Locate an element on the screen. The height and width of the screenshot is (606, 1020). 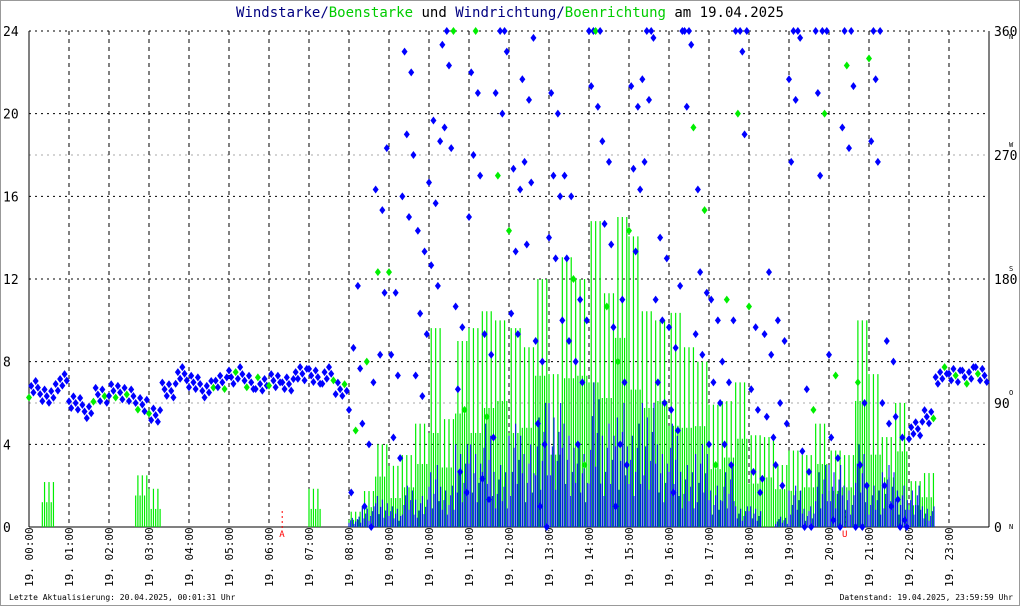
y2-tick-label: 360 is located at coordinates (1005, 32).